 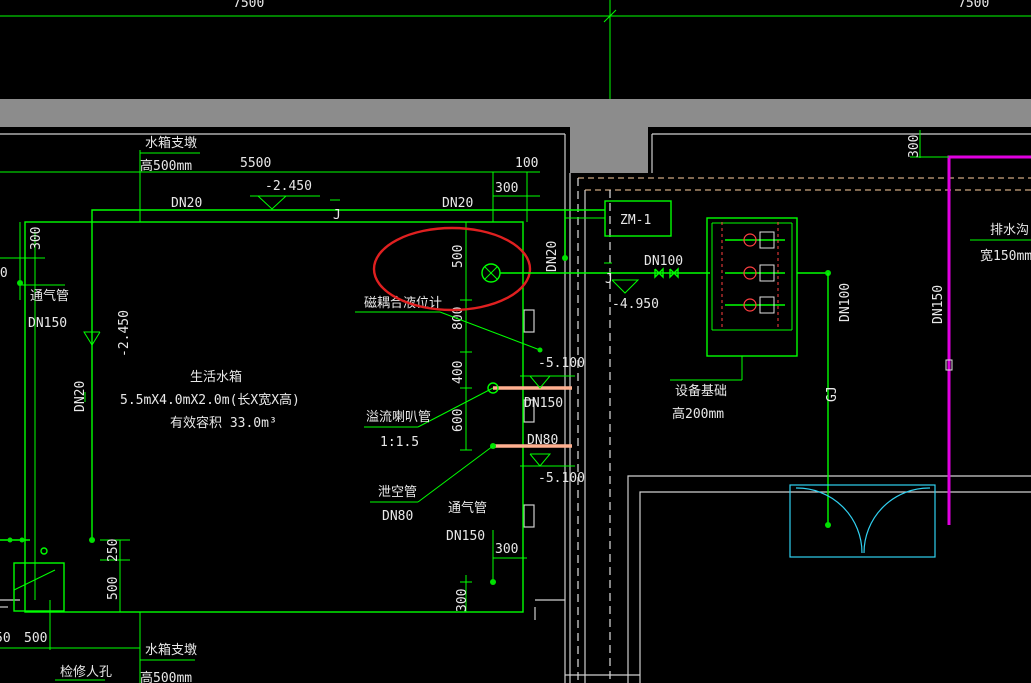 I want to click on drain-pipe-dn80: DN80, so click(x=397, y=516).